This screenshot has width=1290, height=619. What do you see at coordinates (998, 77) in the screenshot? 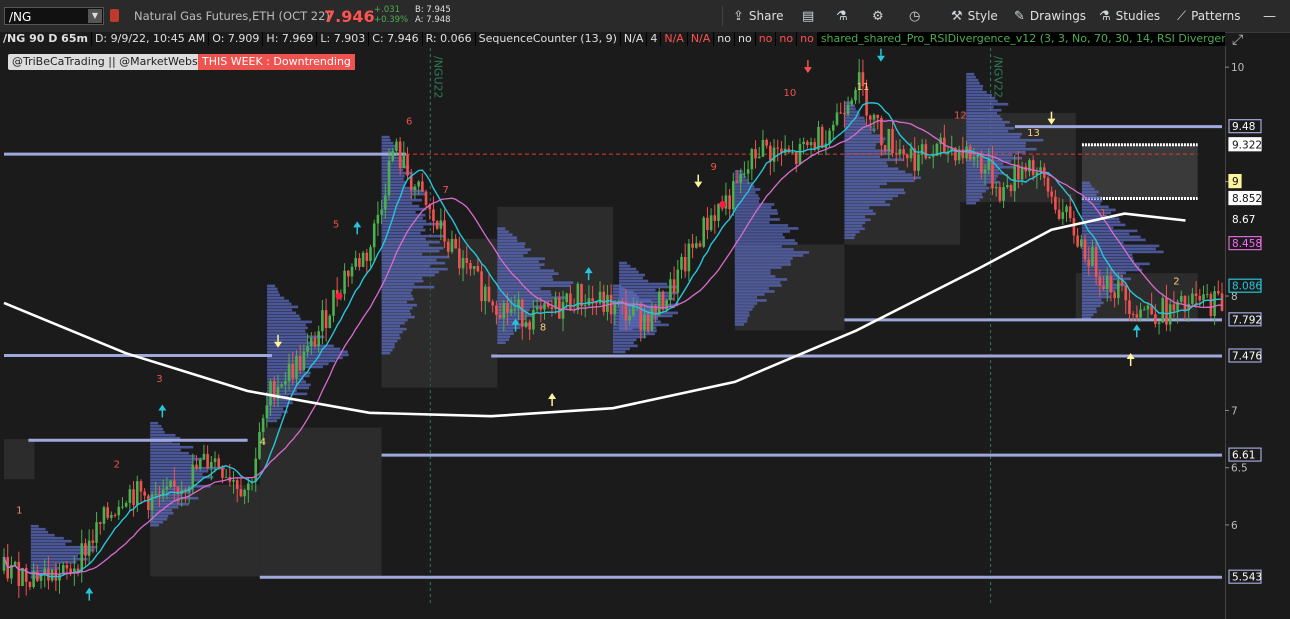
I see `session-label: /NGV22` at bounding box center [998, 77].